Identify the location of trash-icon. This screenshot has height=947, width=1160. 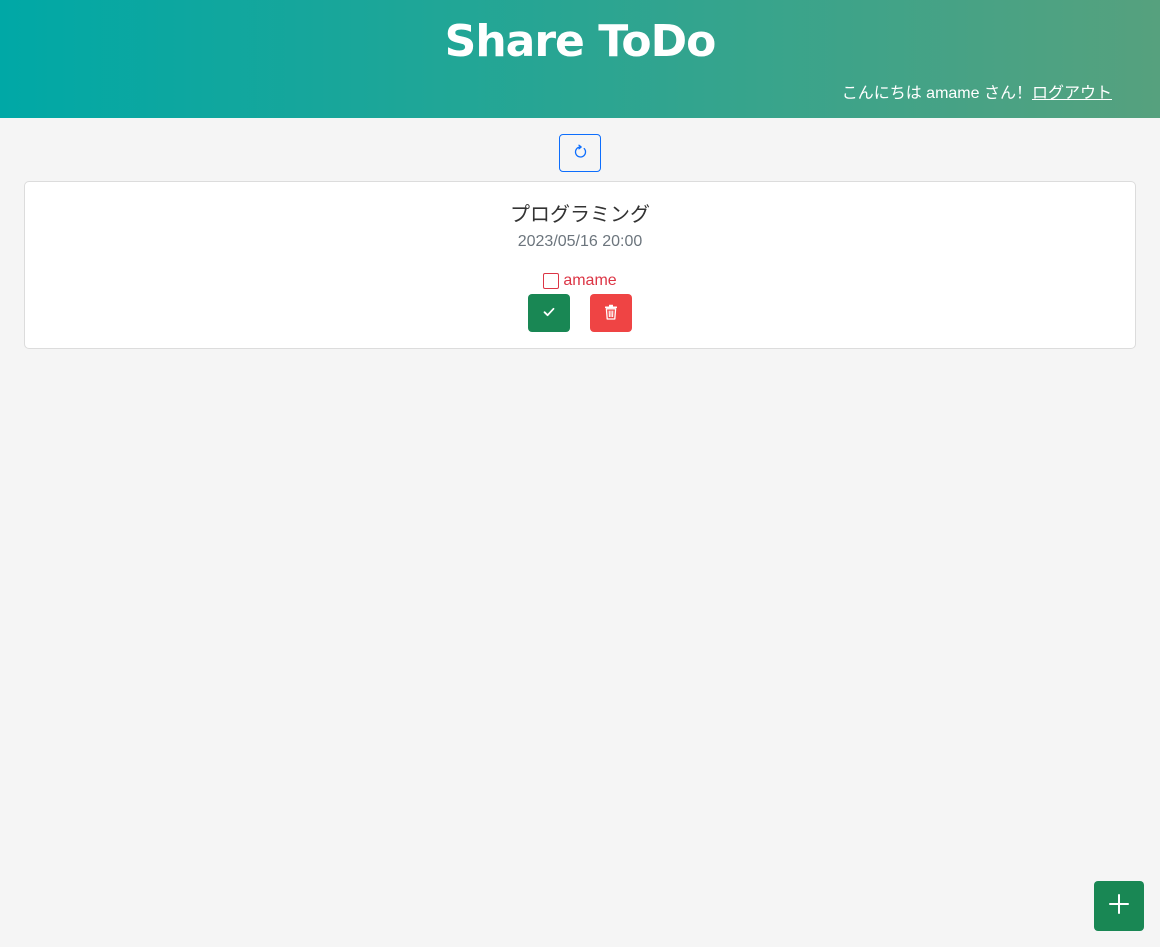
(611, 313).